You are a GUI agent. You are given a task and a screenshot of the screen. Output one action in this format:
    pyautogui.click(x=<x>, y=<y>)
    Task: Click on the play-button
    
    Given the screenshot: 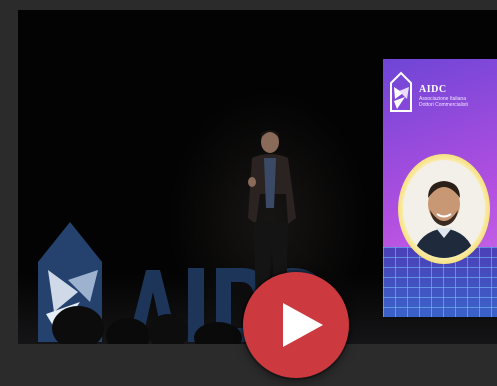 What is the action you would take?
    pyautogui.click(x=296, y=325)
    